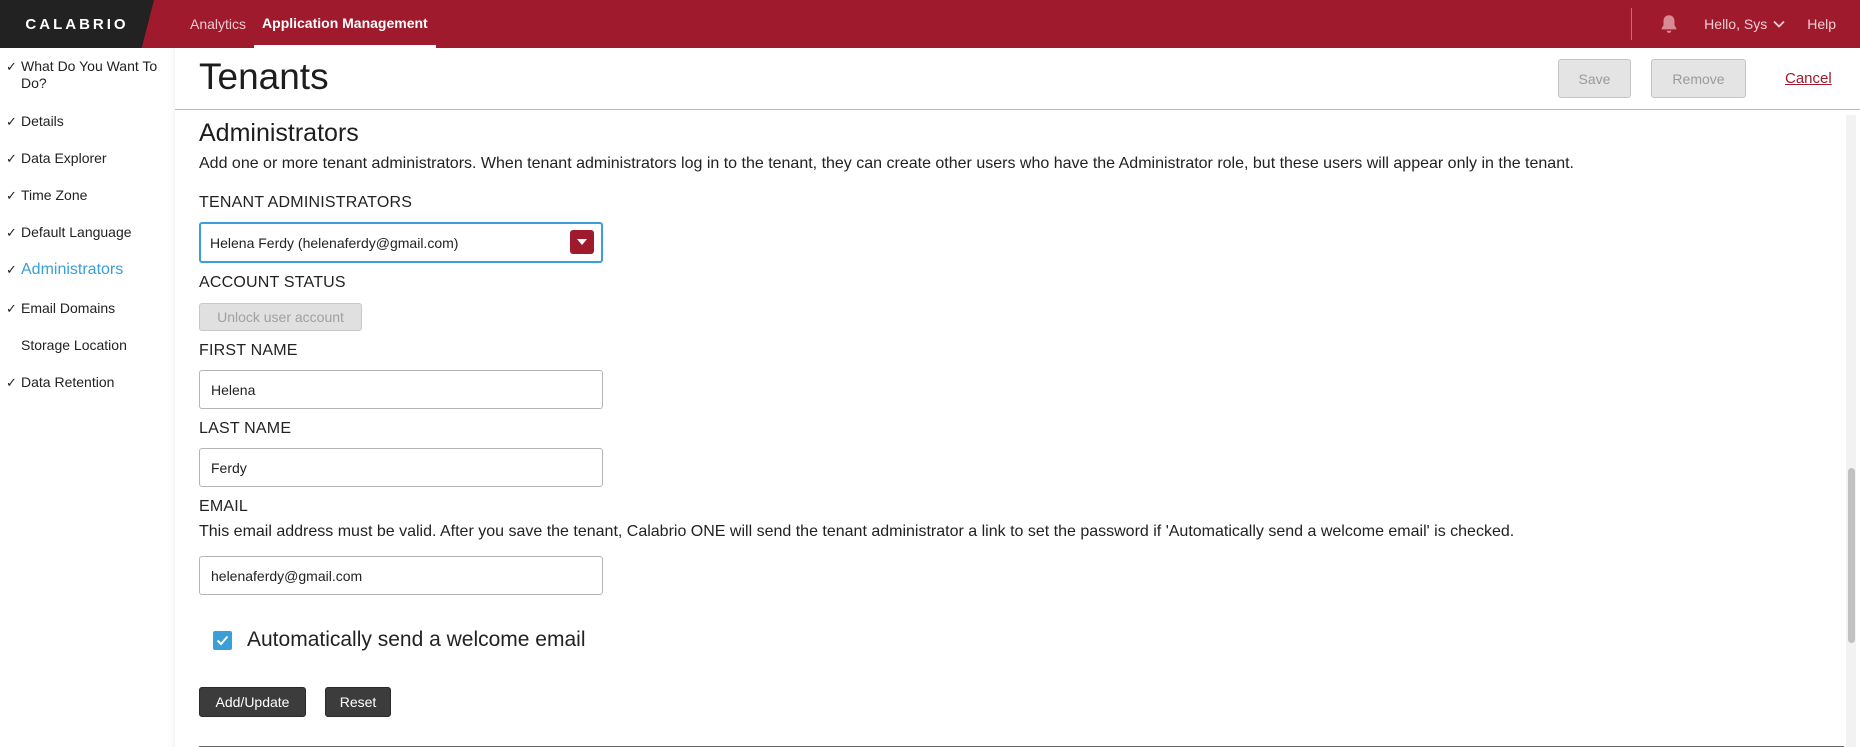 This screenshot has width=1860, height=747. What do you see at coordinates (1669, 24) in the screenshot?
I see `bell-icon` at bounding box center [1669, 24].